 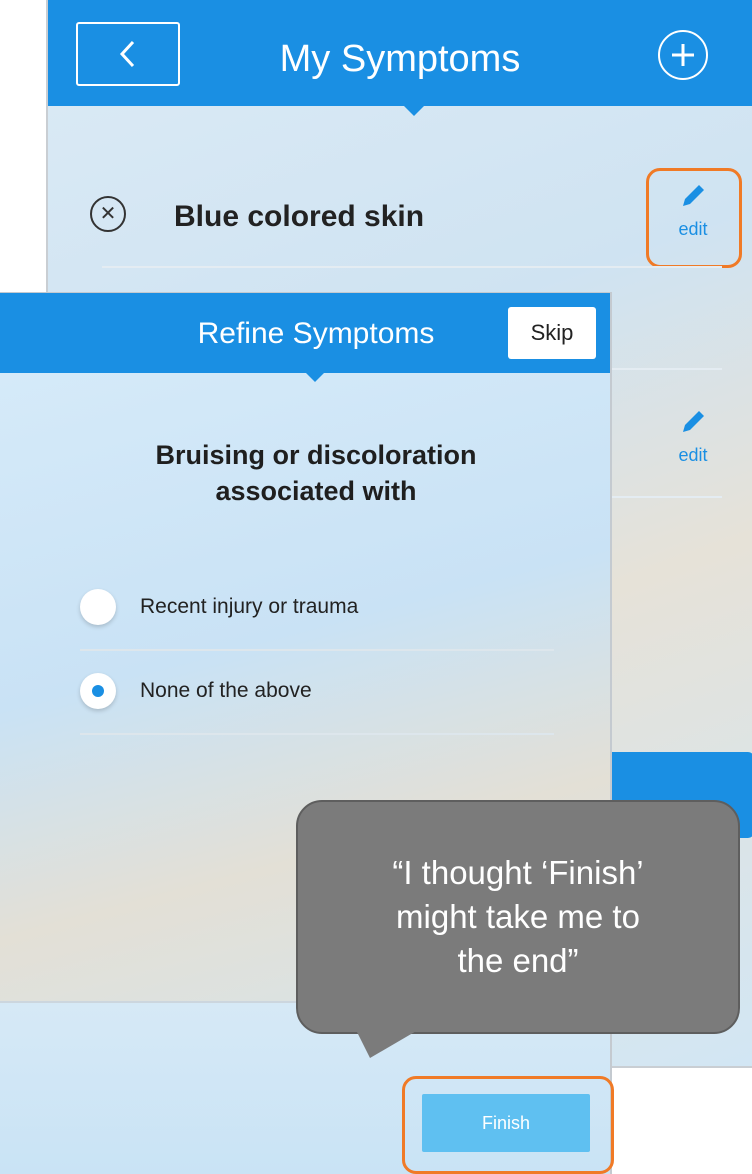 I want to click on page-title: My Symptoms, so click(x=400, y=59).